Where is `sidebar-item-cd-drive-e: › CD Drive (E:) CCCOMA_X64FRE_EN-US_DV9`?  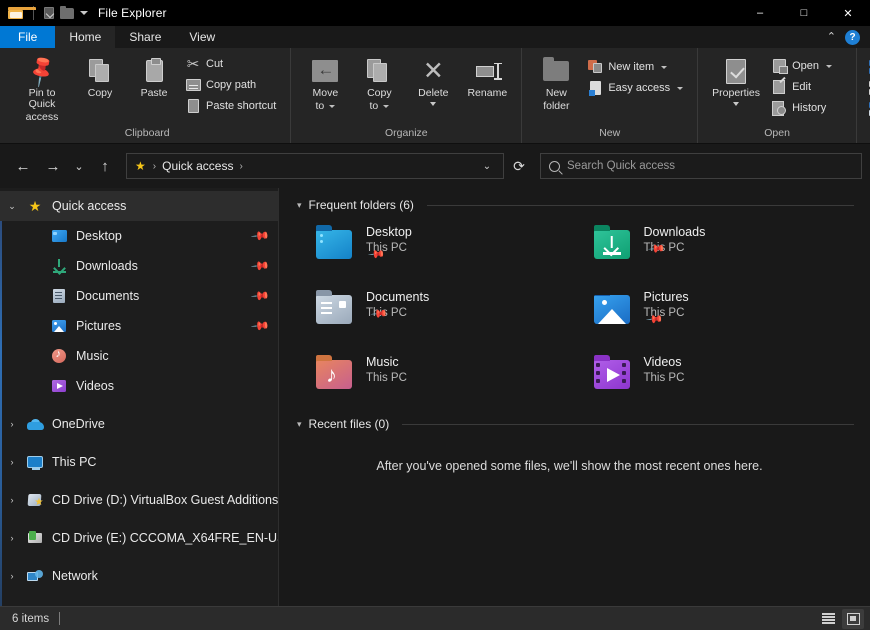 sidebar-item-cd-drive-e: › CD Drive (E:) CCCOMA_X64FRE_EN-US_DV9 is located at coordinates (139, 538).